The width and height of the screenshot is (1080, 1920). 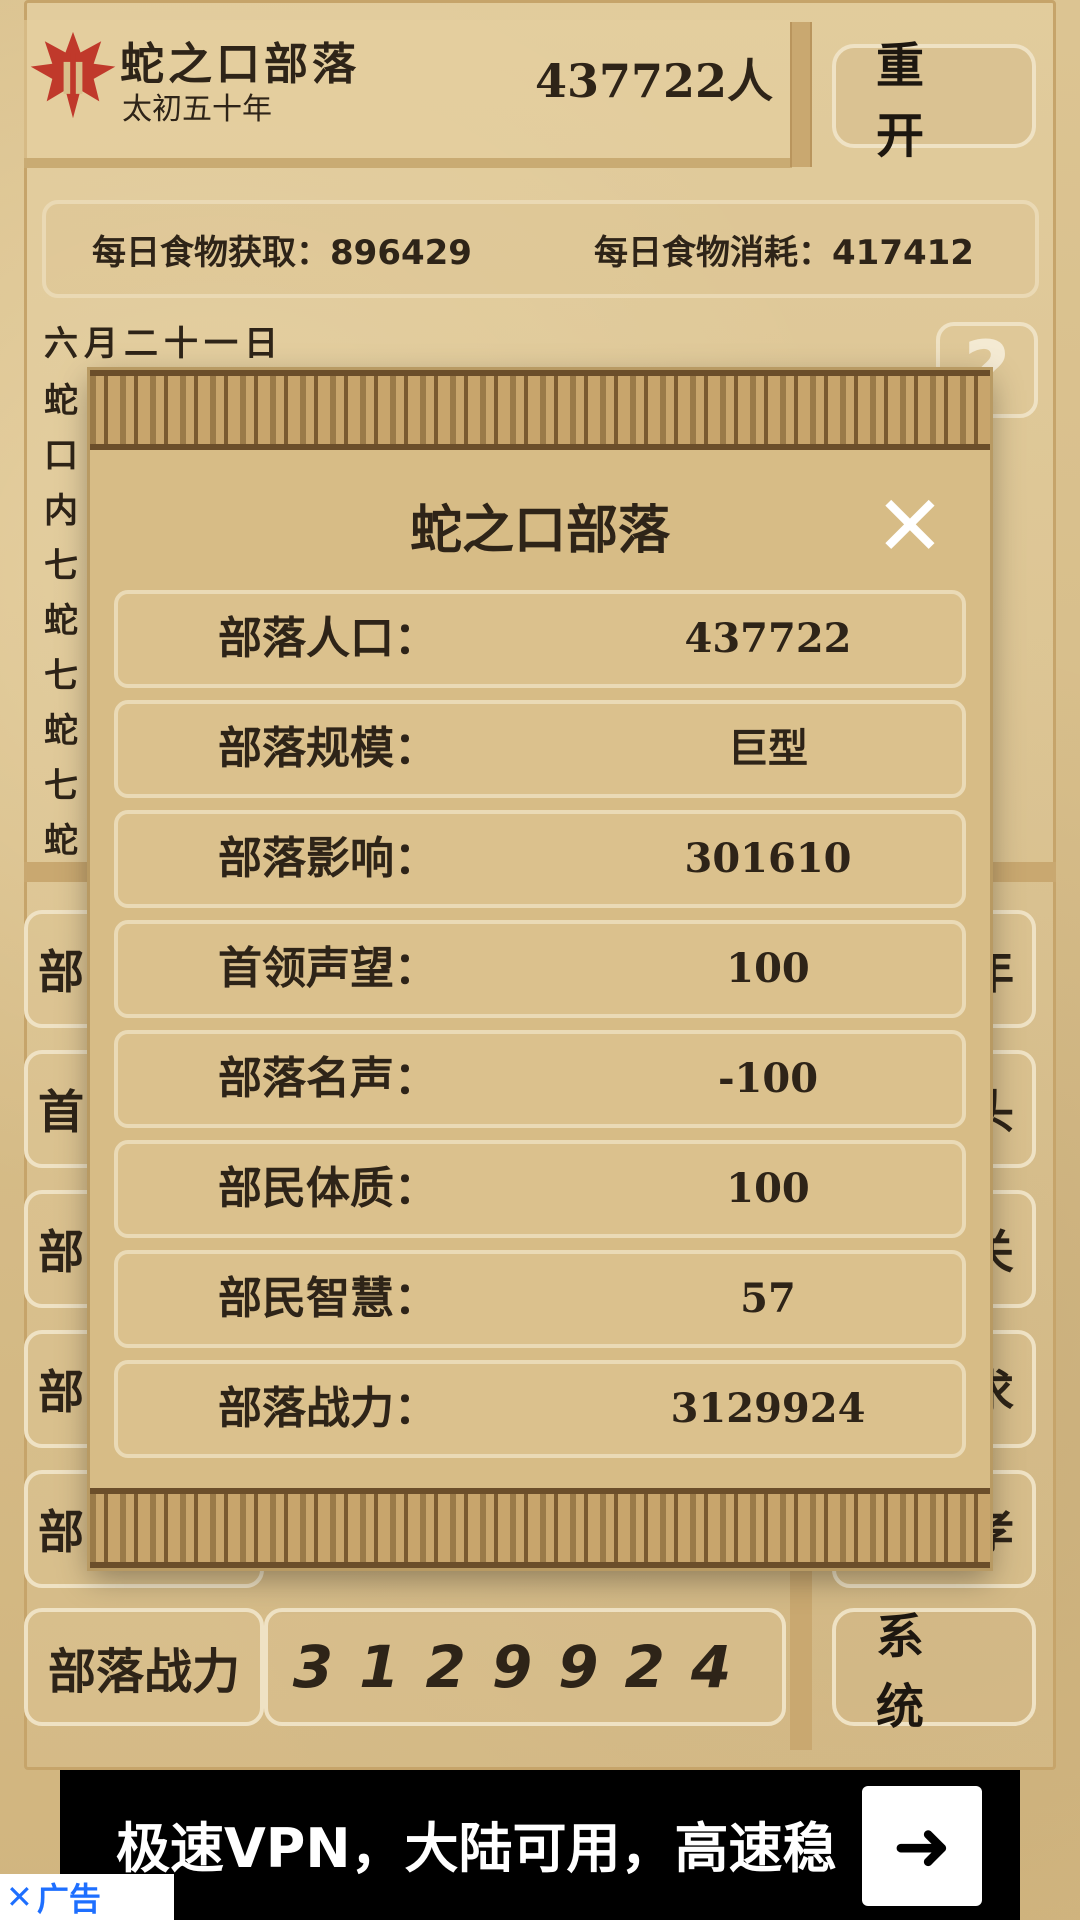 I want to click on stat-label: 部民体质：, so click(x=328, y=1188).